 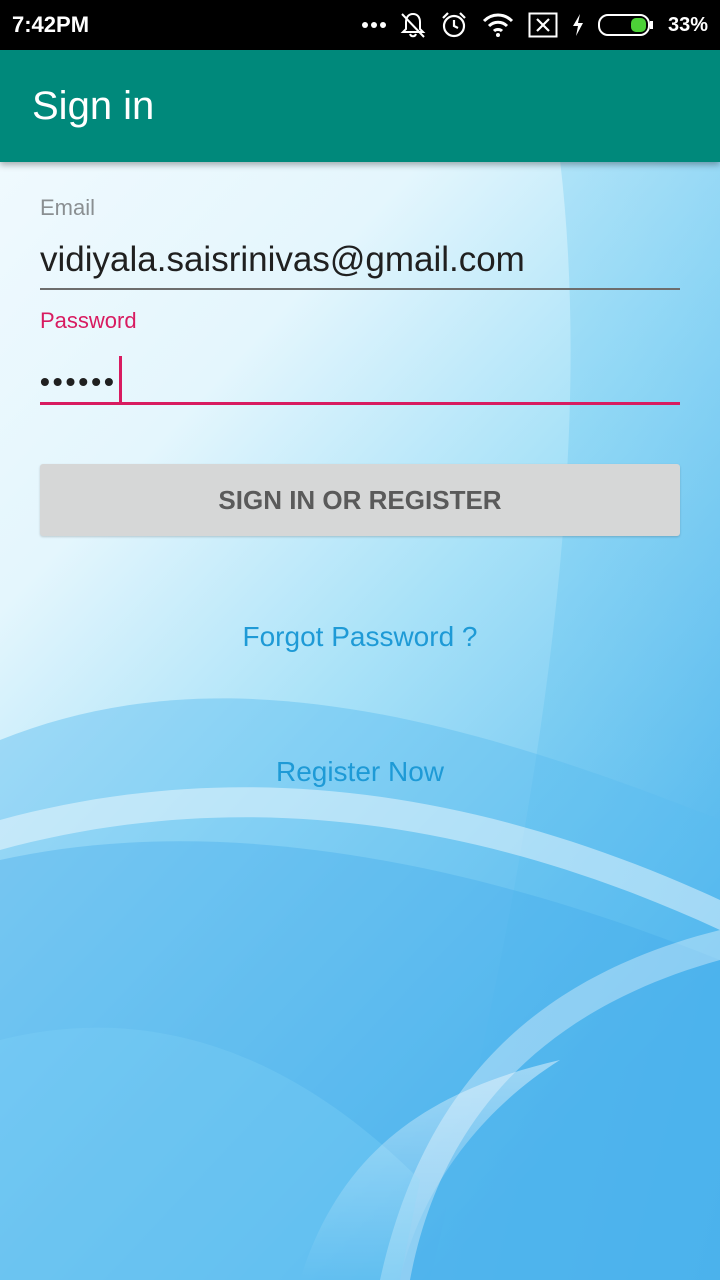 I want to click on more-dots-icon, so click(x=373, y=25).